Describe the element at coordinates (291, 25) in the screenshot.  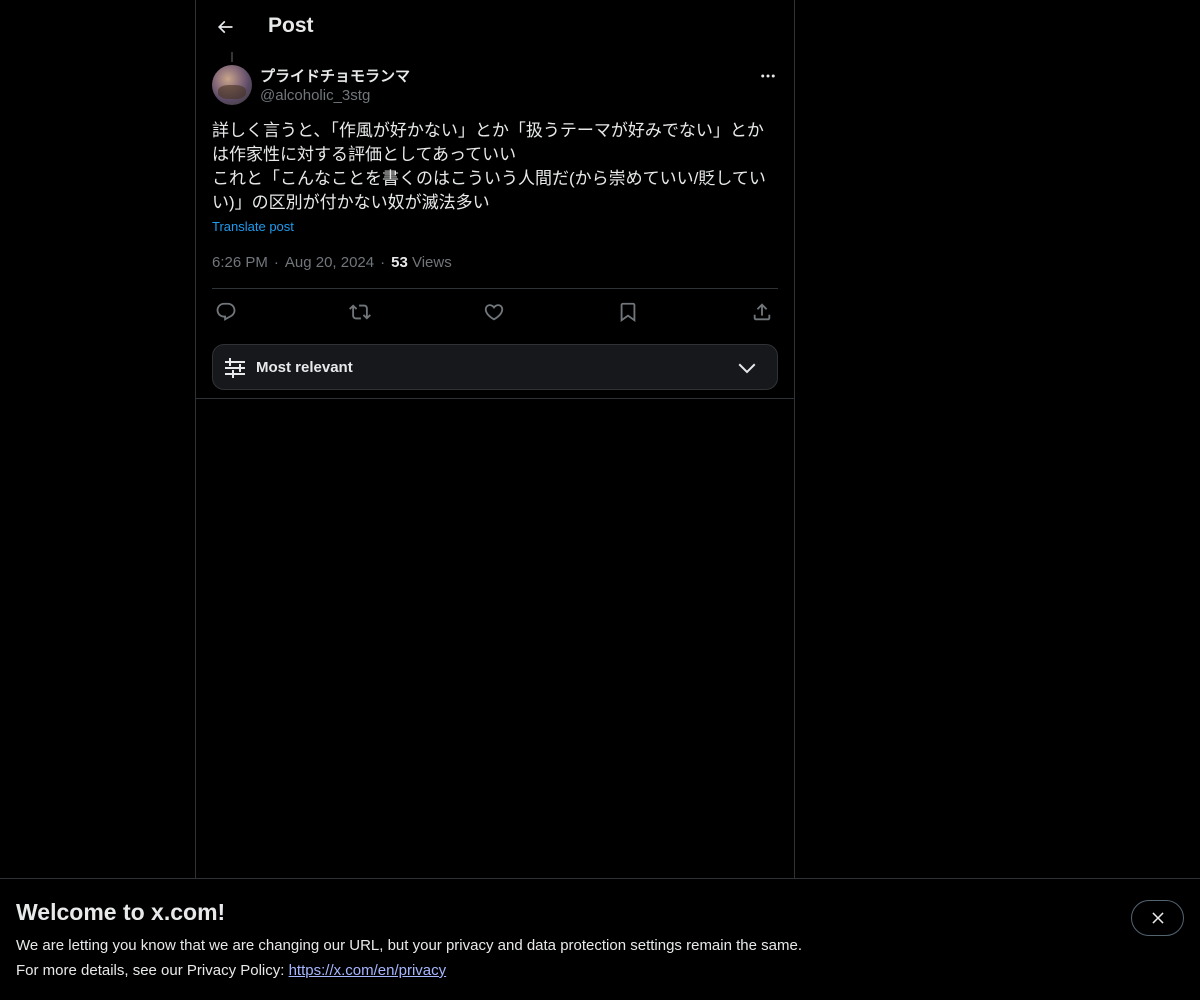
I see `page-title: Post` at that location.